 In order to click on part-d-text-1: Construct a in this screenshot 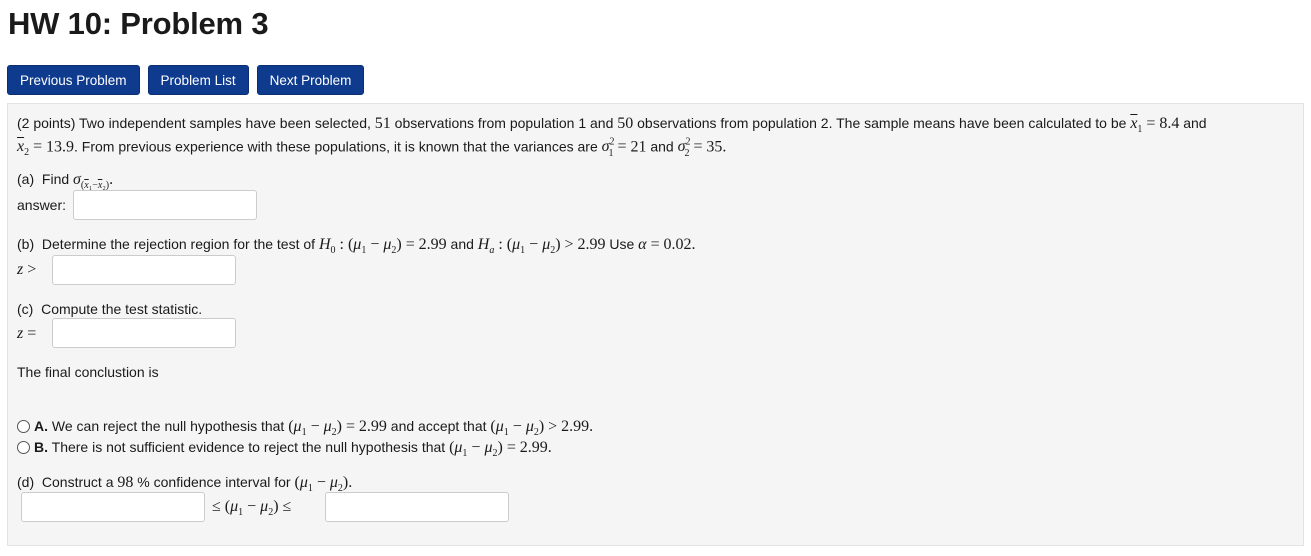, I will do `click(77, 482)`.